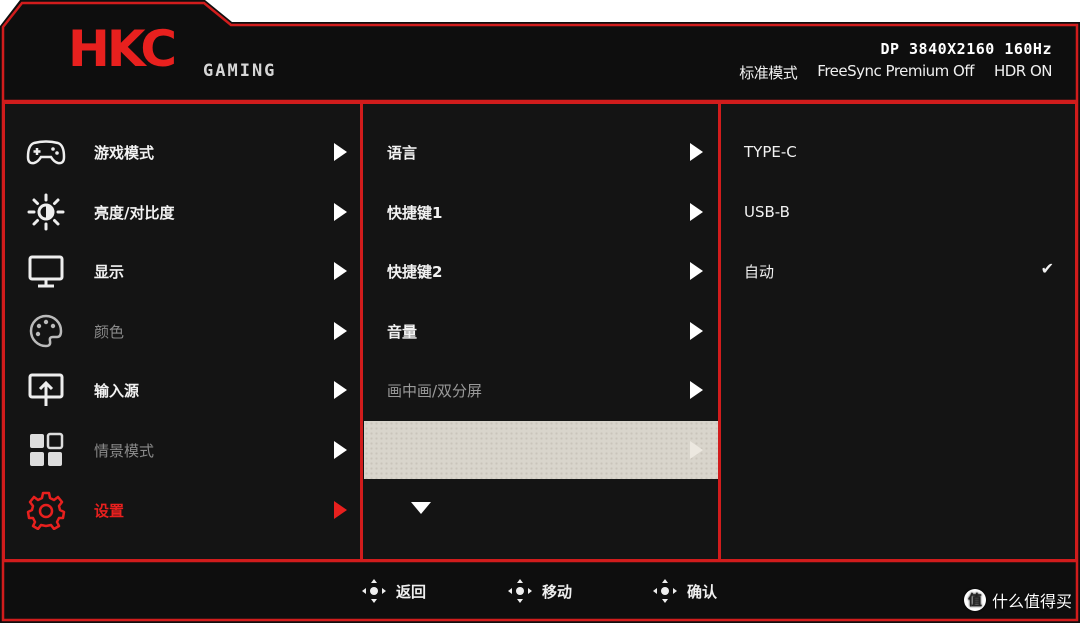  Describe the element at coordinates (134, 212) in the screenshot. I see `menu-item-label: 亮度/对比度` at that location.